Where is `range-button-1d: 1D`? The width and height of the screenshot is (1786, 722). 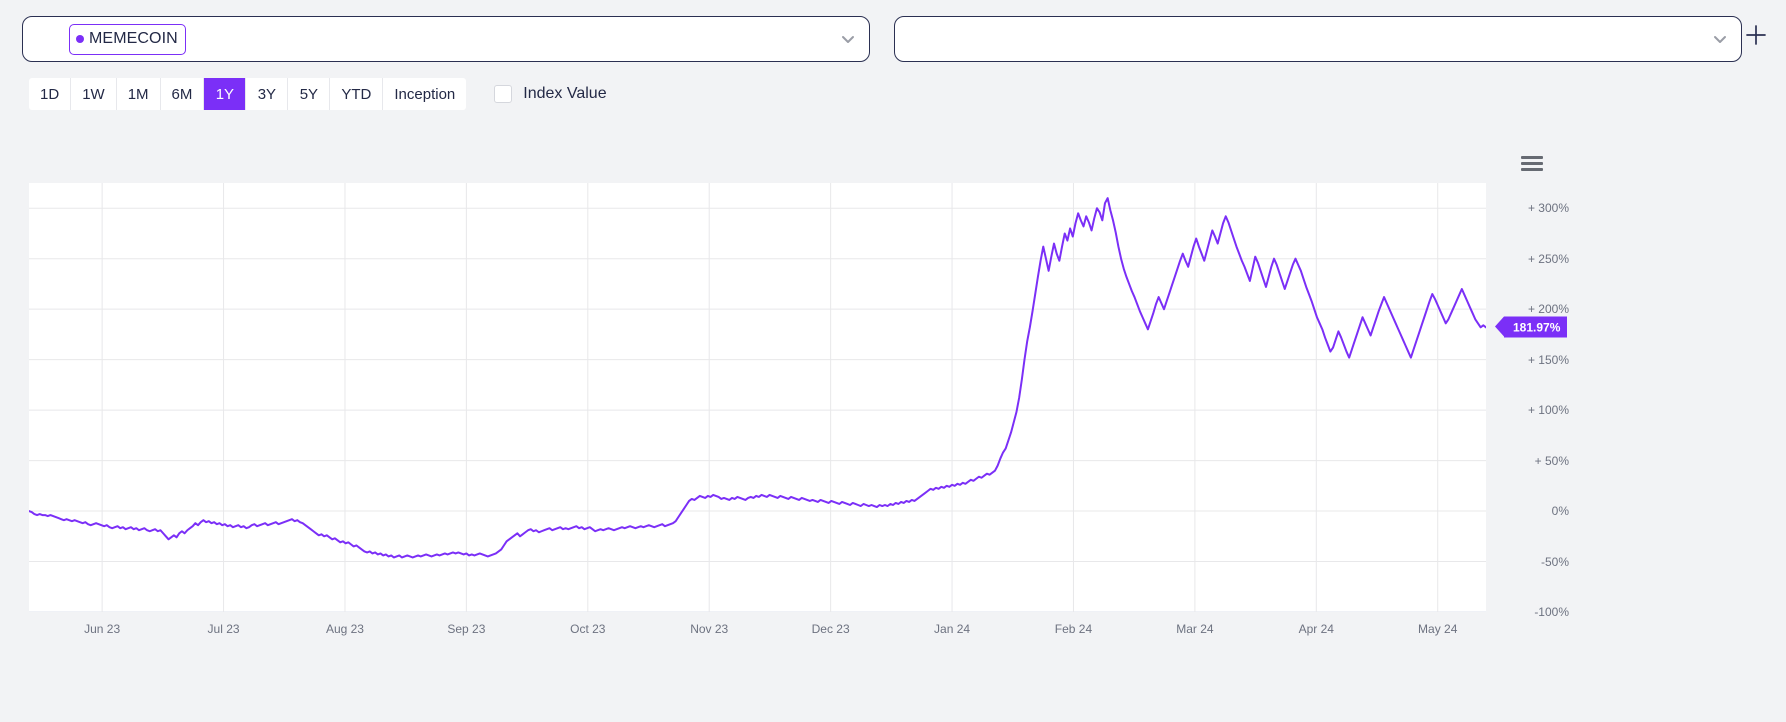
range-button-1d: 1D is located at coordinates (50, 94).